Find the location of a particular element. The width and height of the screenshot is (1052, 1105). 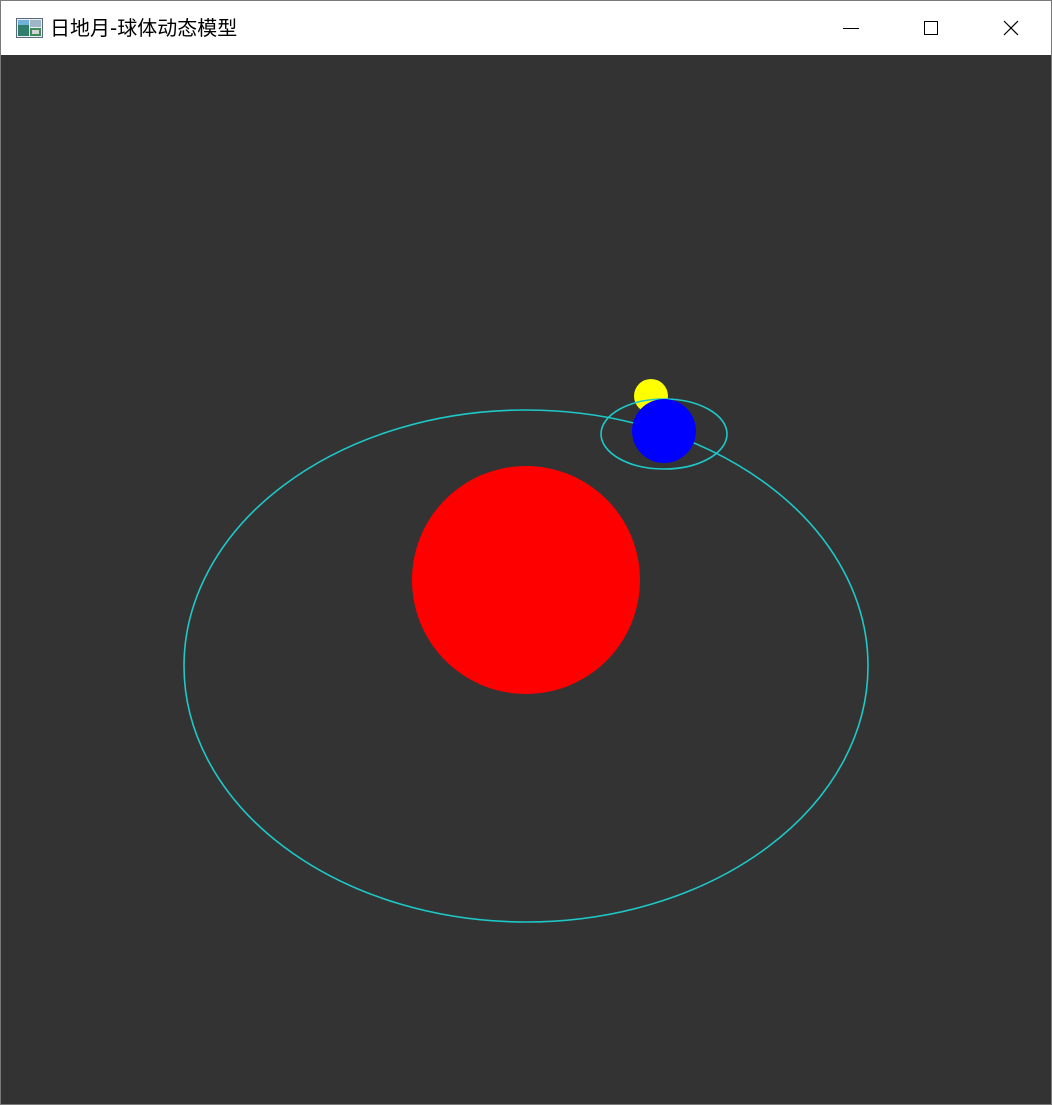

earth-sphere is located at coordinates (664, 431).